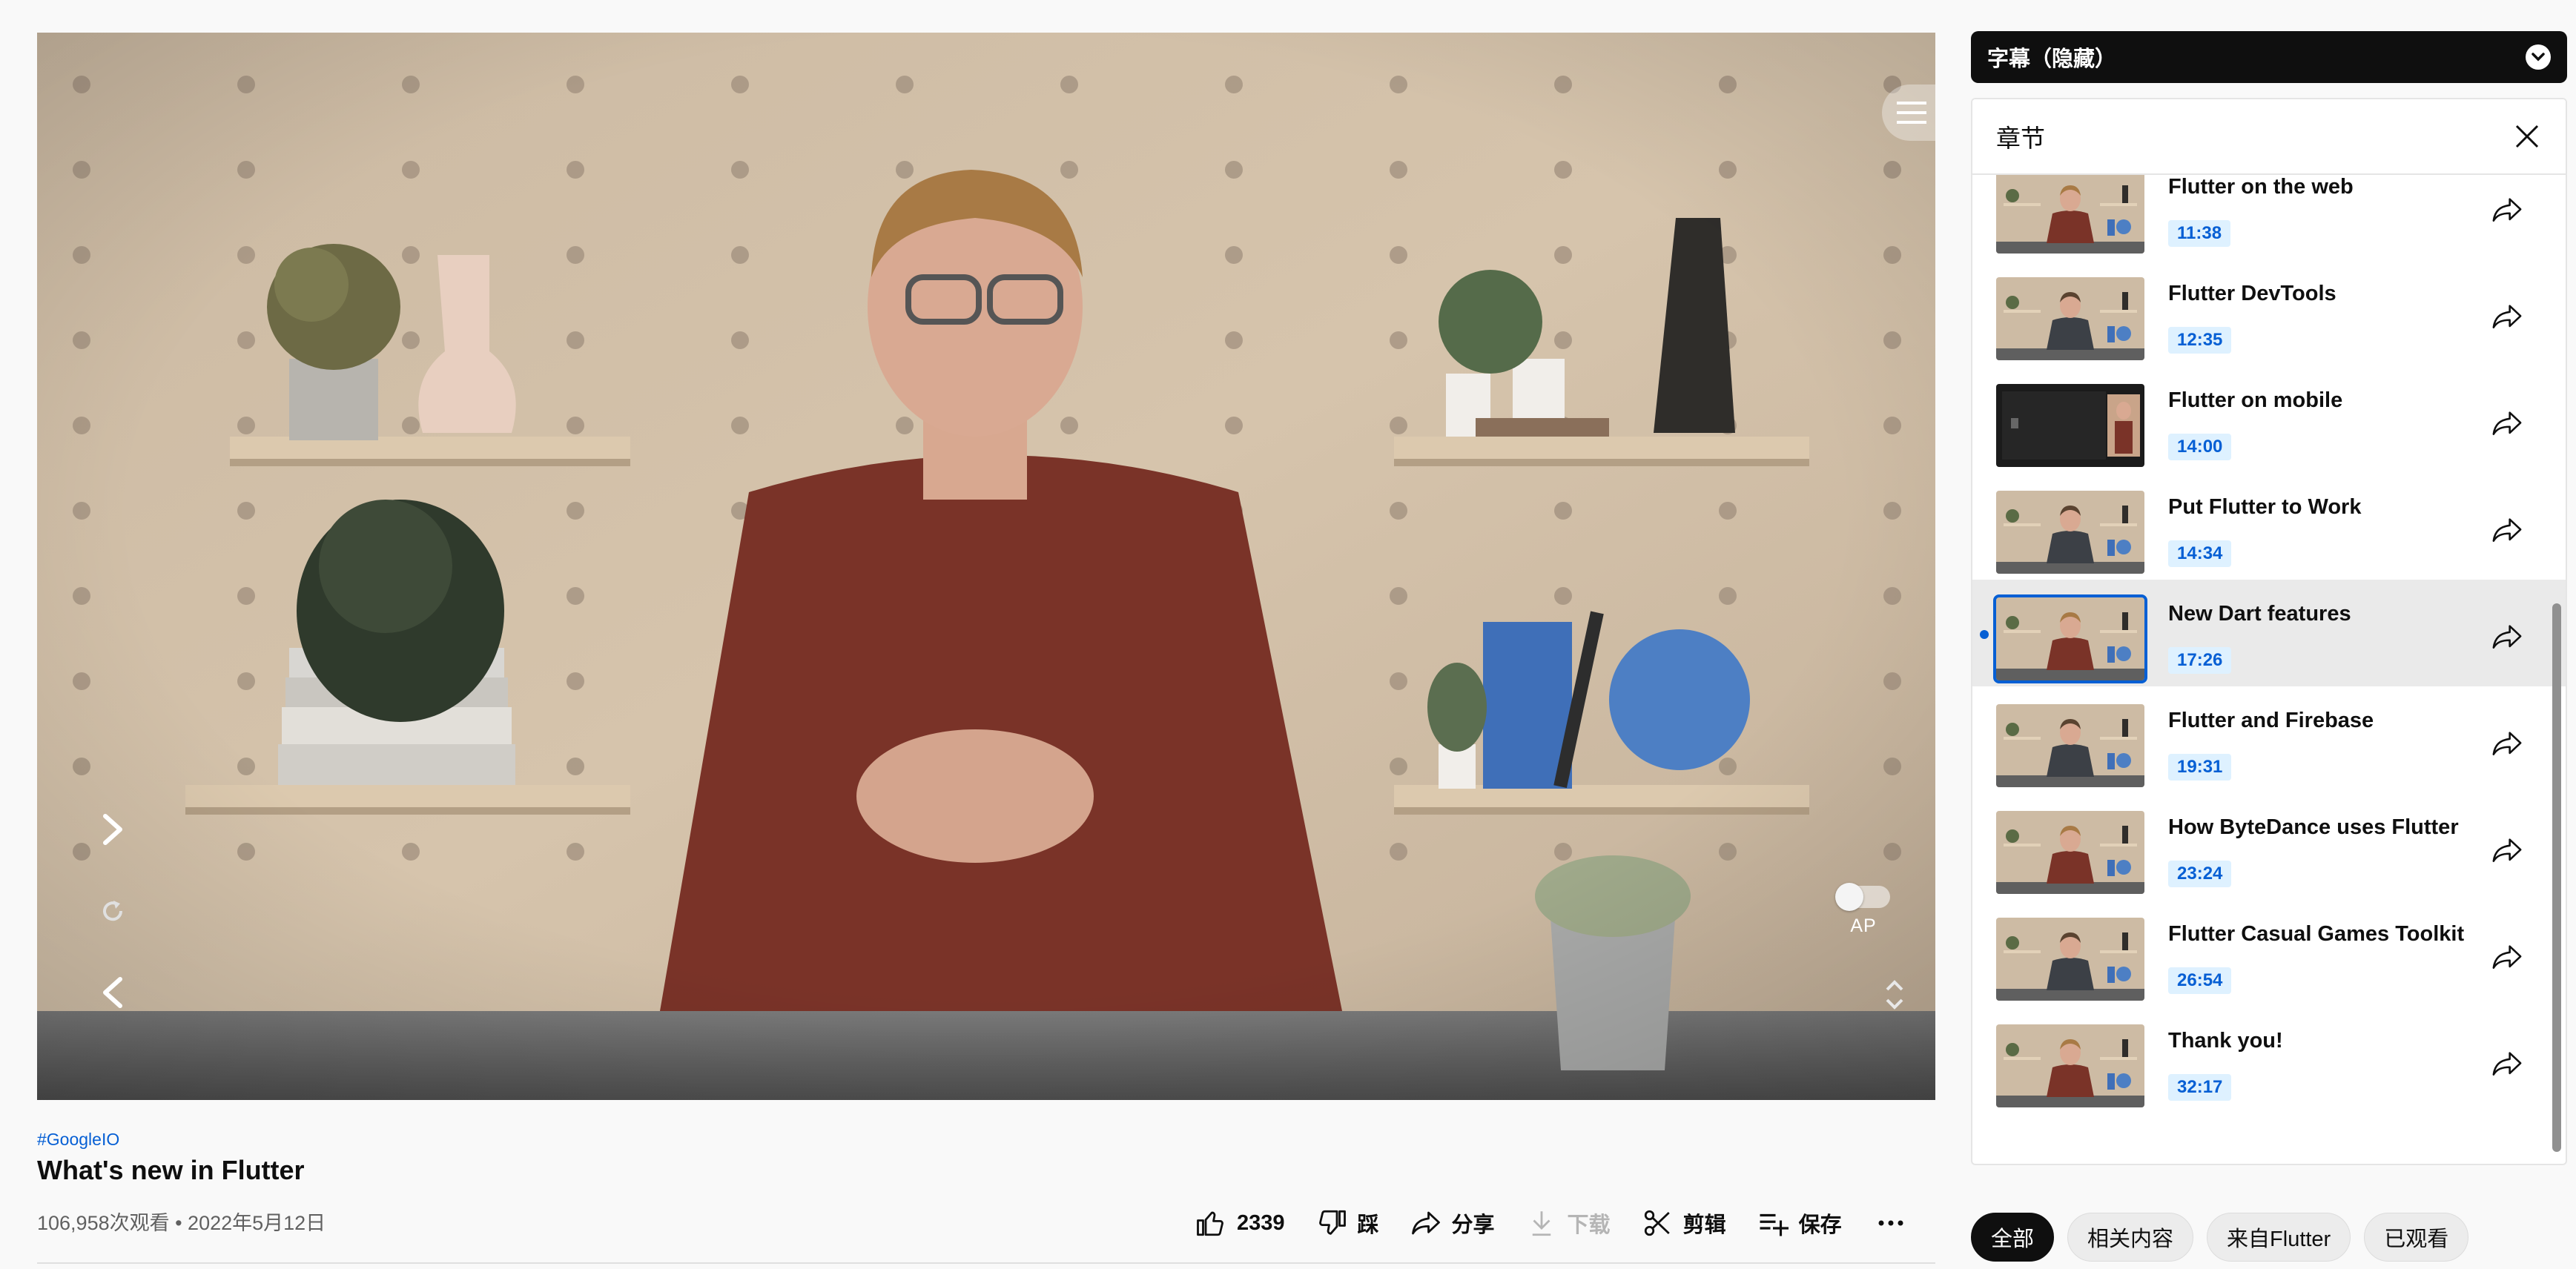  Describe the element at coordinates (181, 1223) in the screenshot. I see `view-count-and-date: 106,958次观看 • 2022年5月12日` at that location.